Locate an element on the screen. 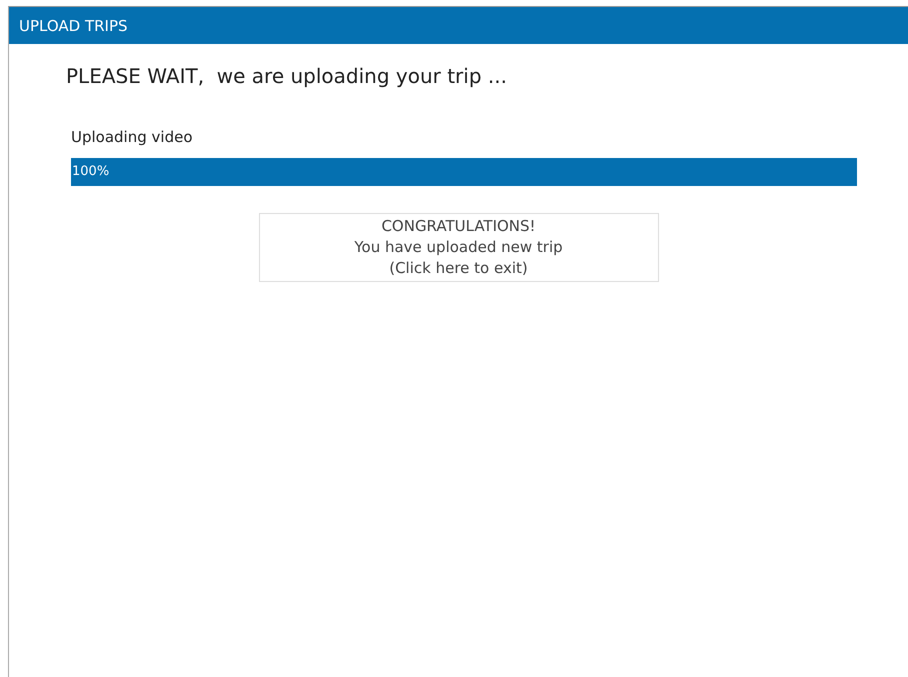 This screenshot has width=908, height=677. window-title: UPLOAD TRIPS is located at coordinates (458, 25).